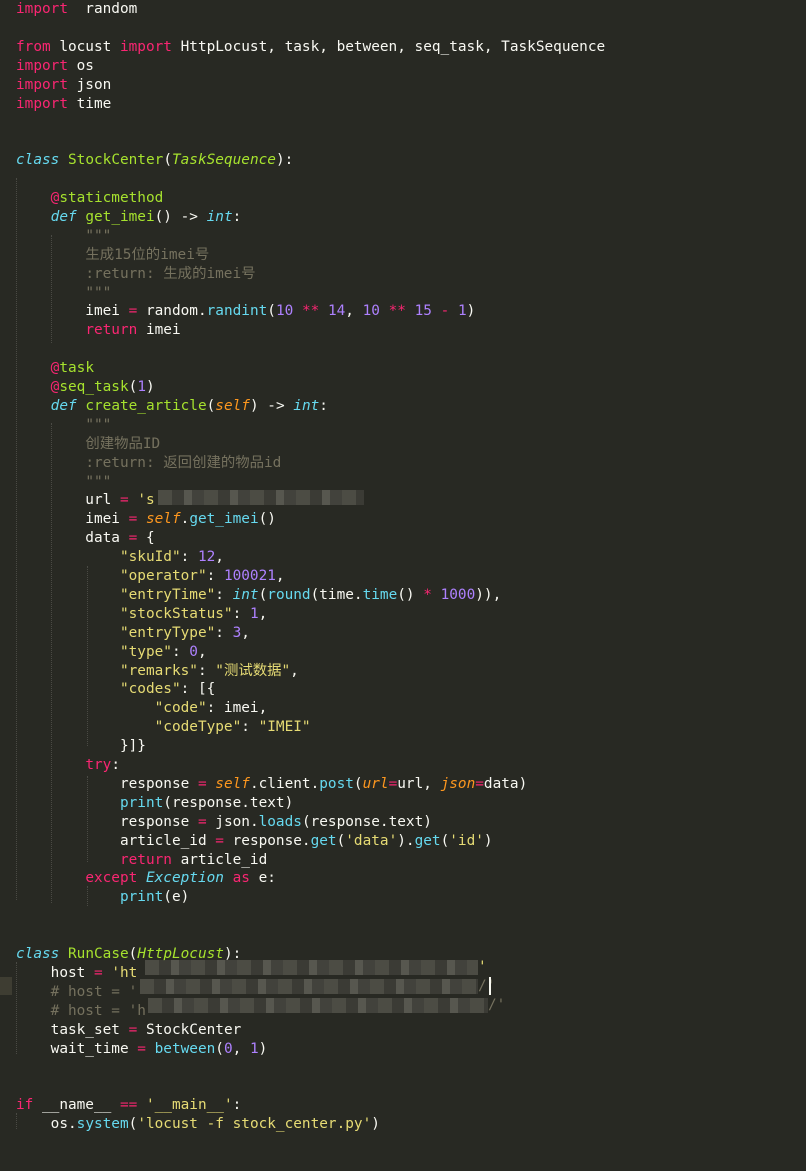 This screenshot has height=1171, width=806. Describe the element at coordinates (76, 1105) in the screenshot. I see `code-token: __name__` at that location.